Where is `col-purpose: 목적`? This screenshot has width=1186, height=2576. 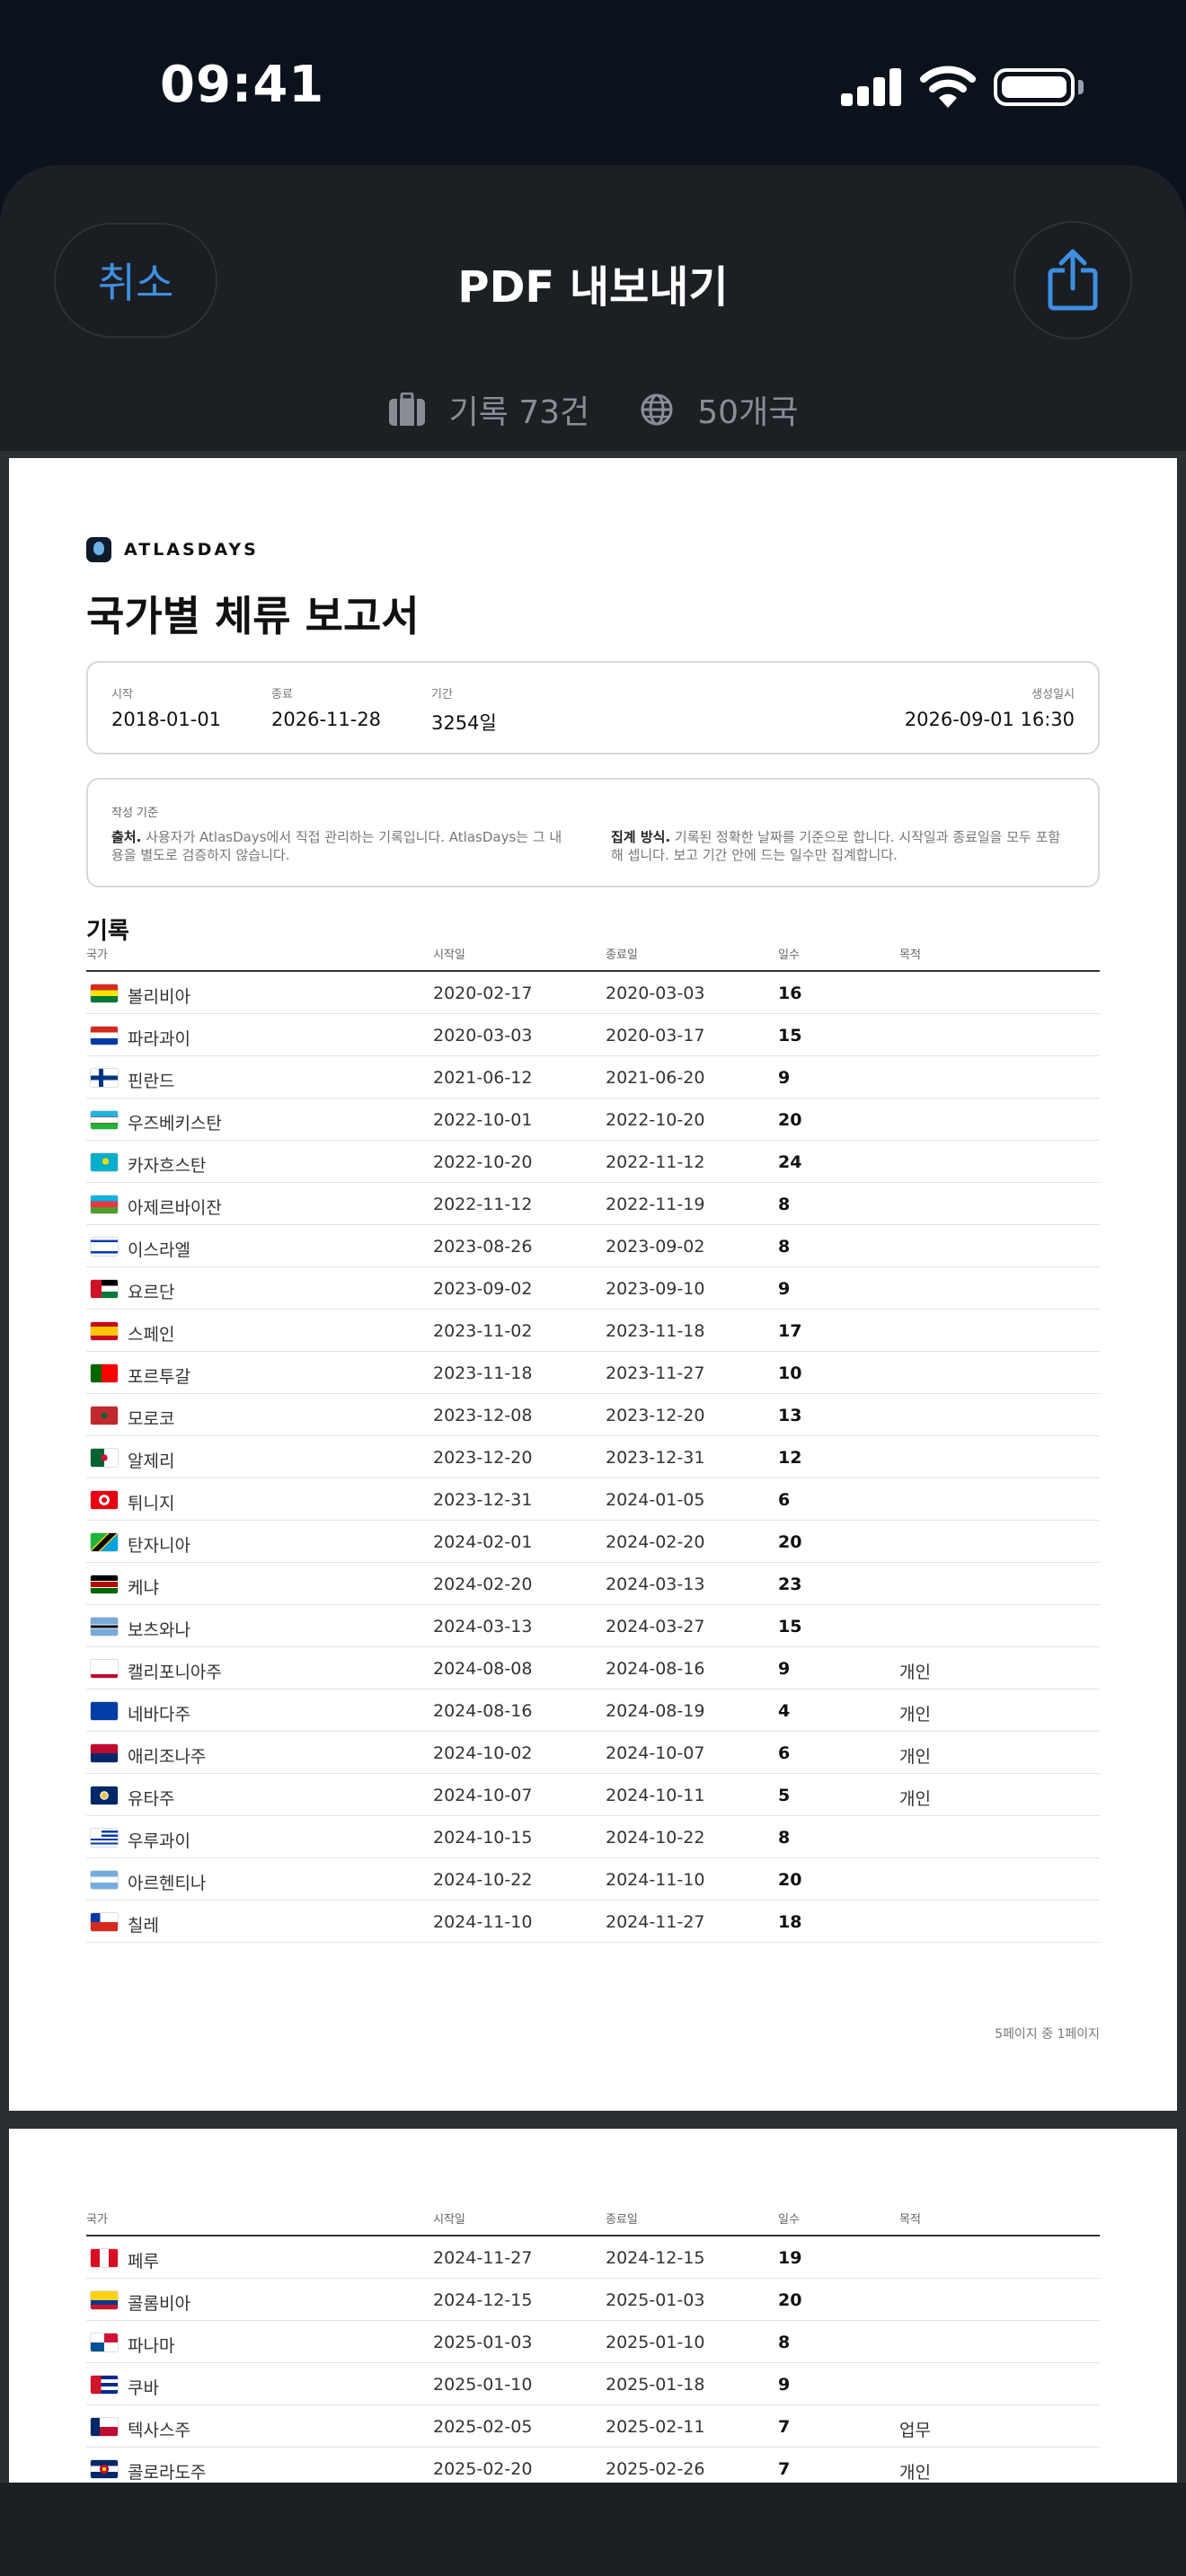 col-purpose: 목적 is located at coordinates (910, 2220).